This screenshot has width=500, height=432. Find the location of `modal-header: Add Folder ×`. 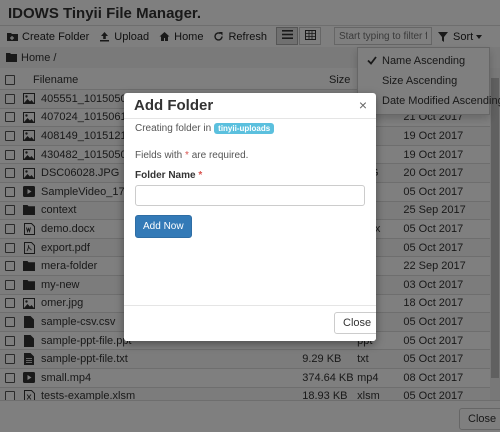

modal-header: Add Folder × is located at coordinates (250, 106).